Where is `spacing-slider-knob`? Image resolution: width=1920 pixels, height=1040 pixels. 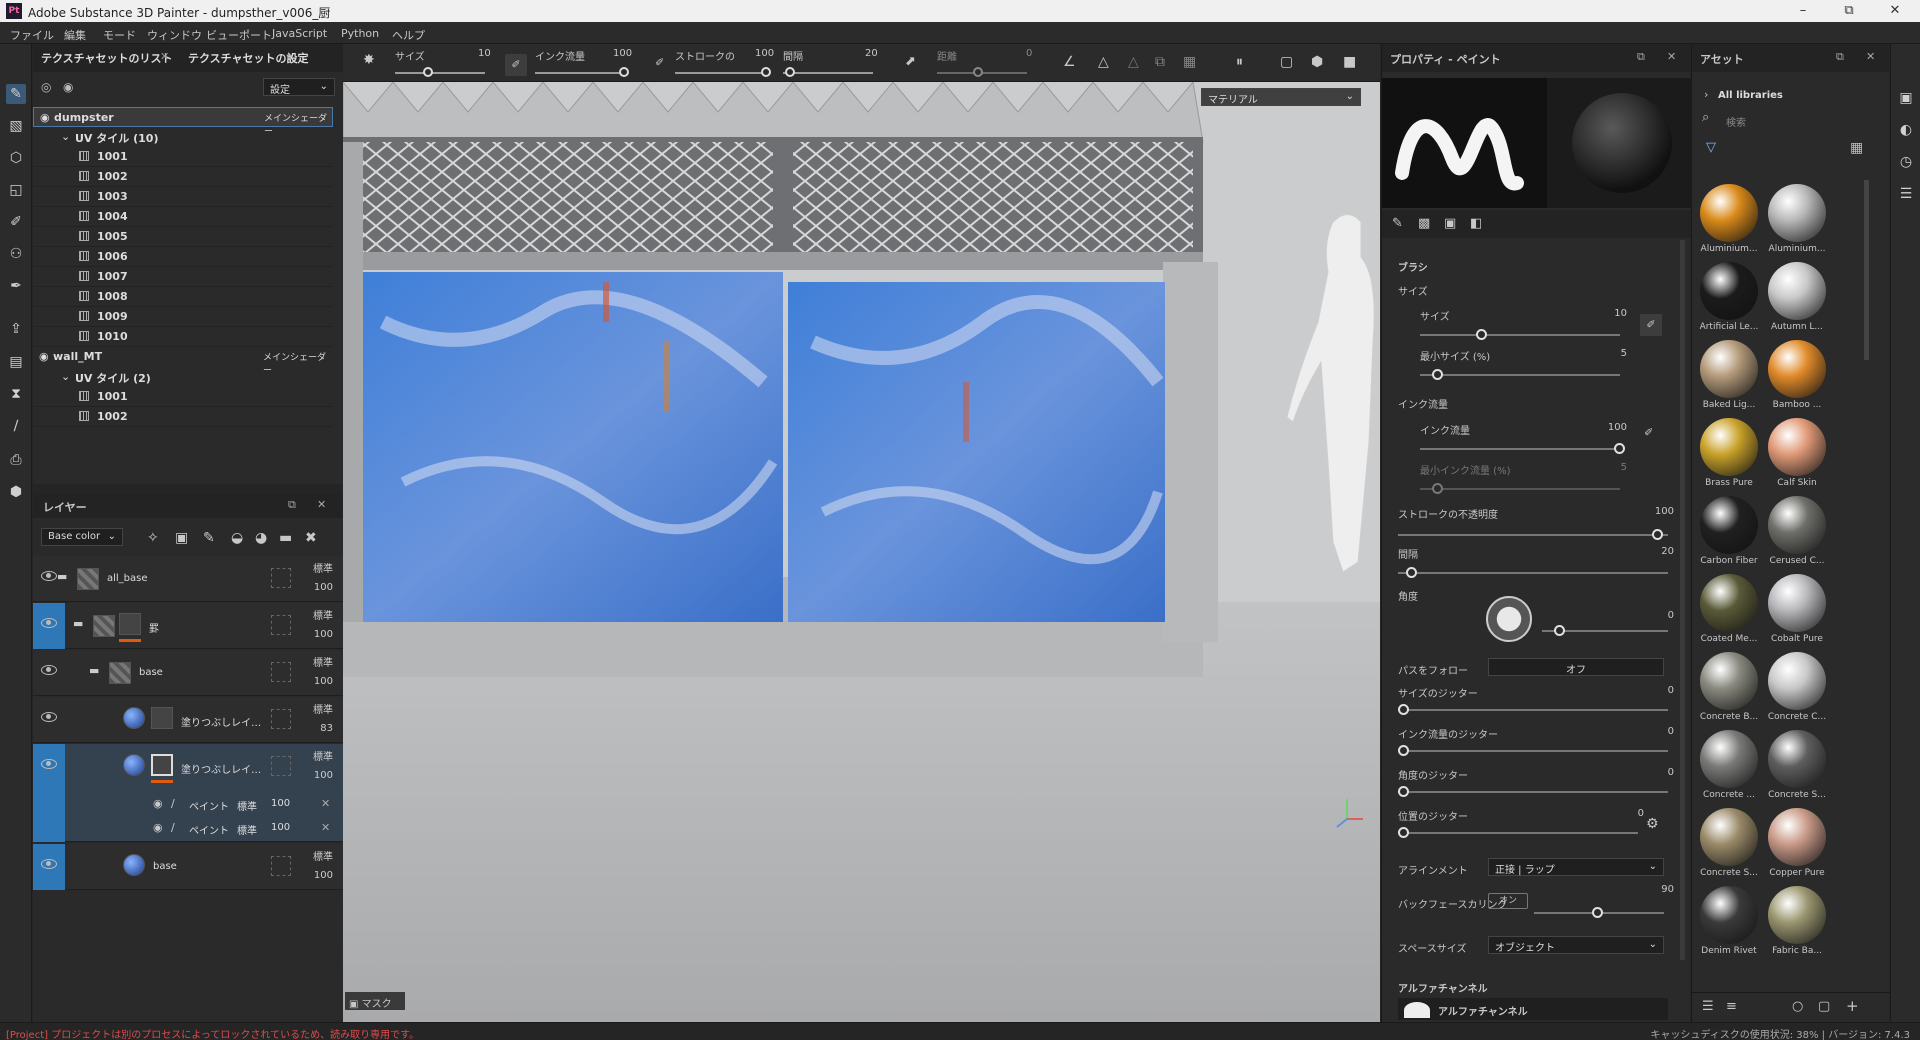
spacing-slider-knob is located at coordinates (790, 72).